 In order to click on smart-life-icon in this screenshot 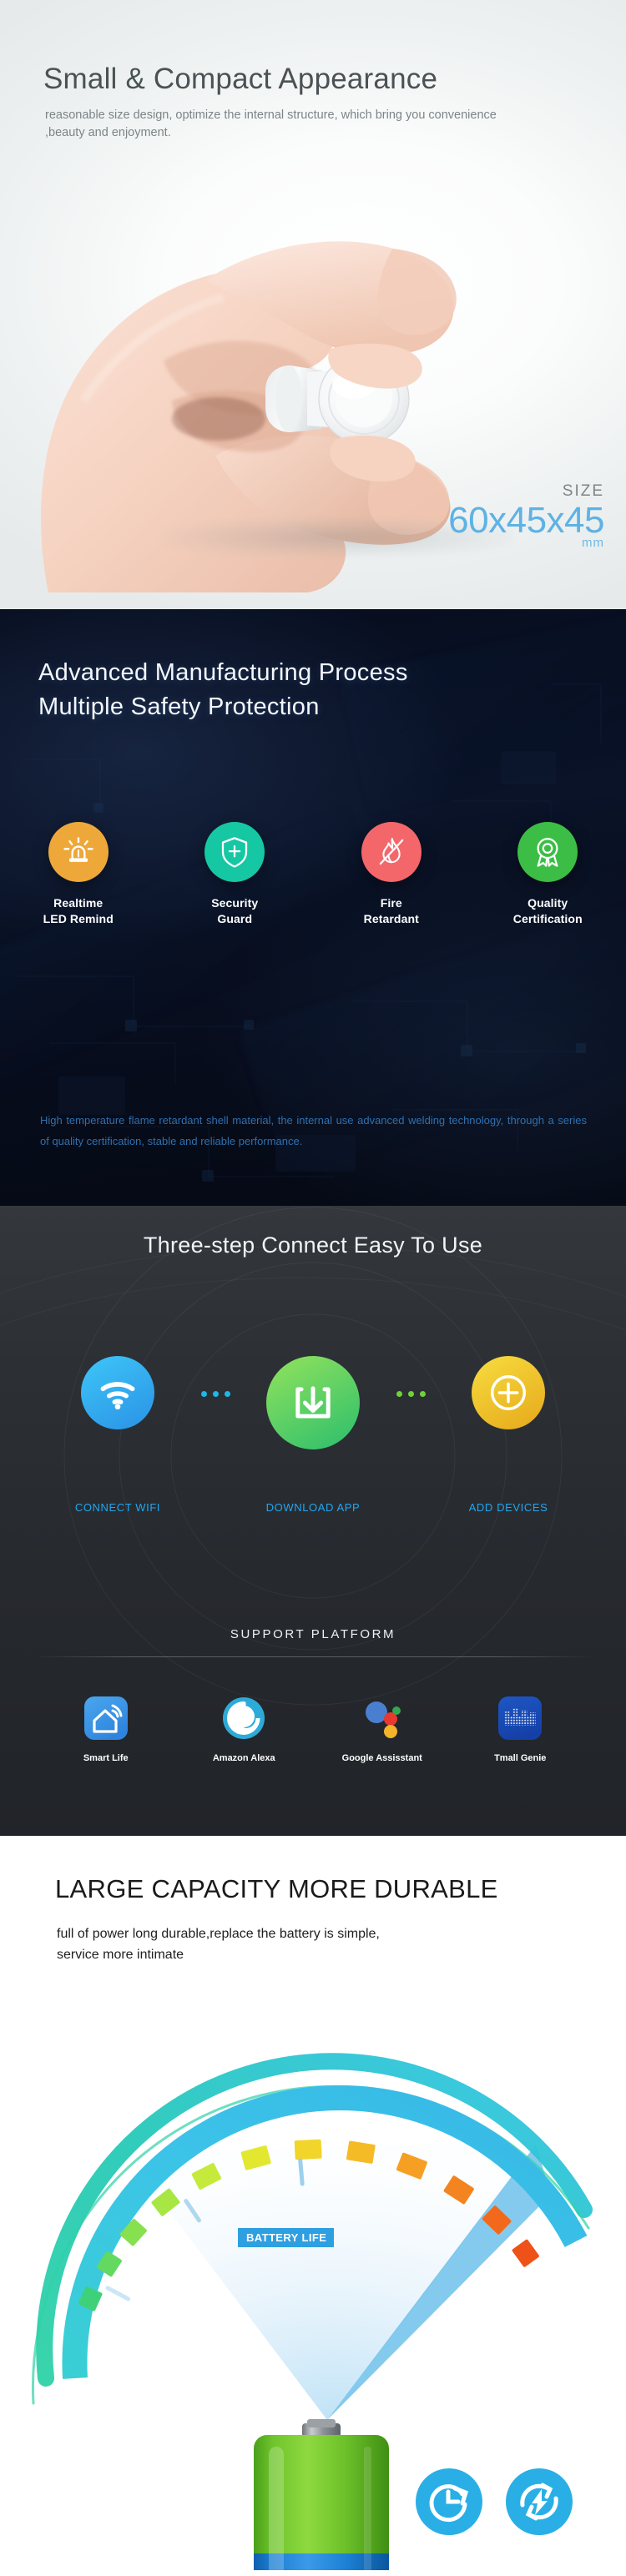, I will do `click(106, 1718)`.